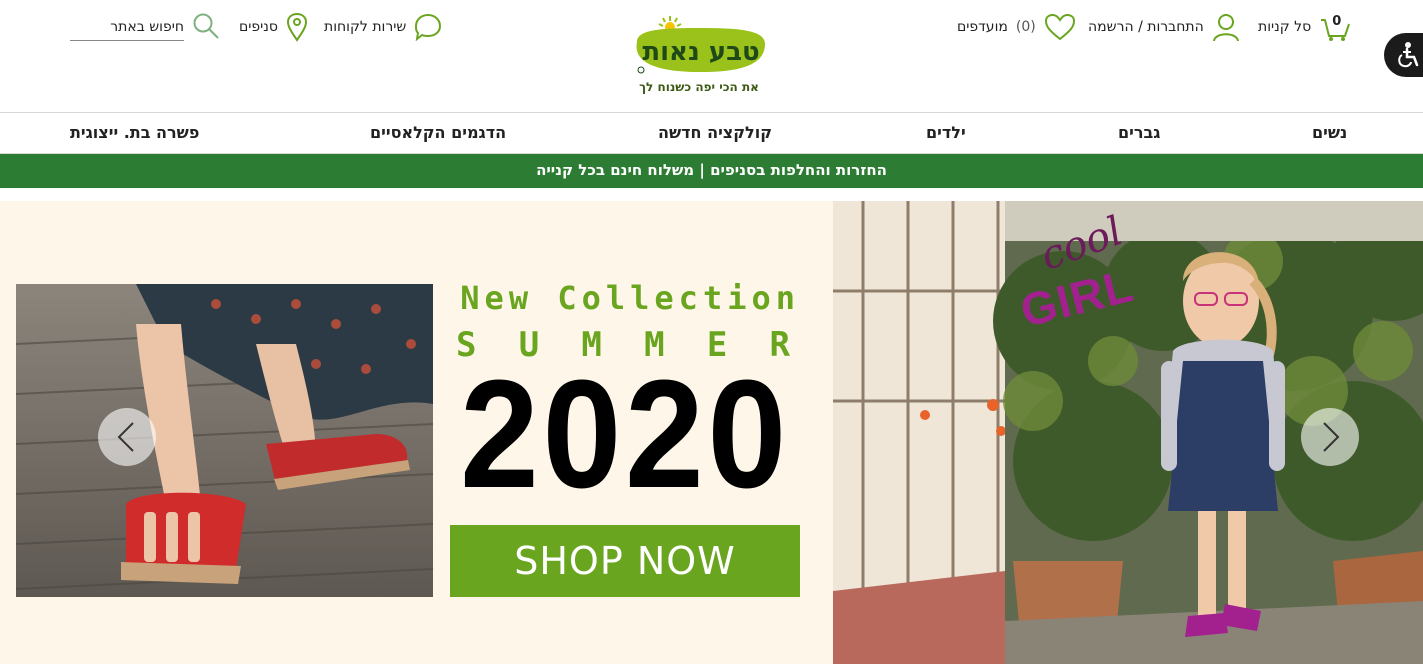  Describe the element at coordinates (982, 27) in the screenshot. I see `favorites-label: מועדפים` at that location.